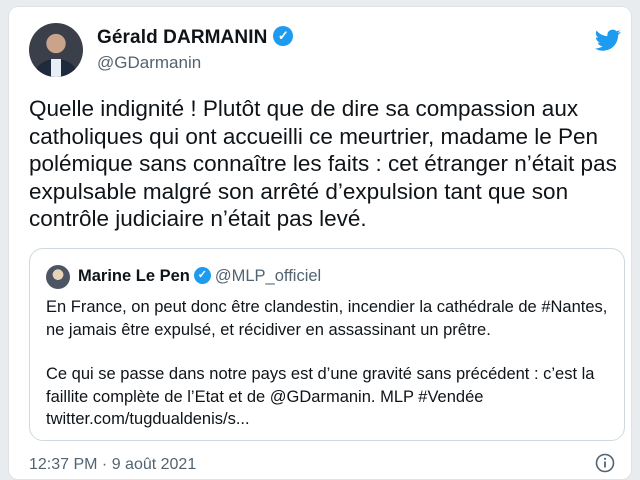 This screenshot has height=480, width=640. Describe the element at coordinates (605, 463) in the screenshot. I see `info-icon` at that location.